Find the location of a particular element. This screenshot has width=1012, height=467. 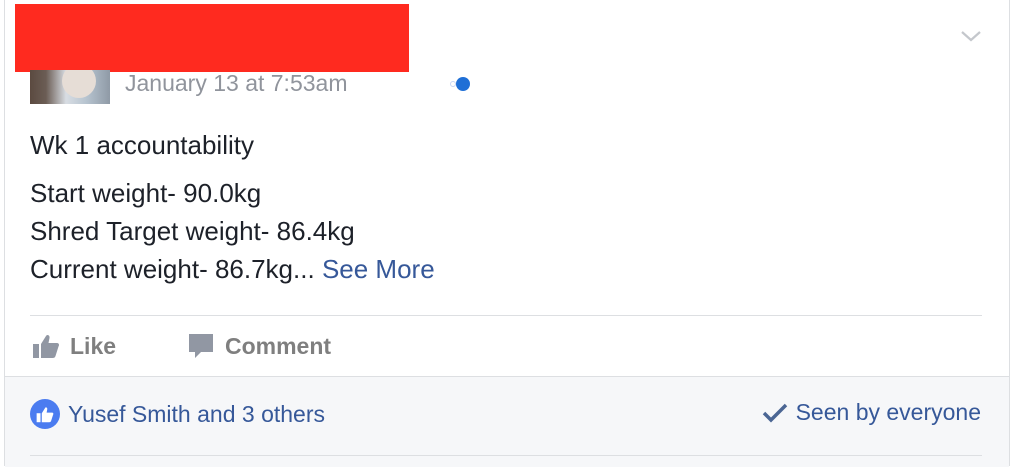

friends-audience-icon is located at coordinates (461, 84).